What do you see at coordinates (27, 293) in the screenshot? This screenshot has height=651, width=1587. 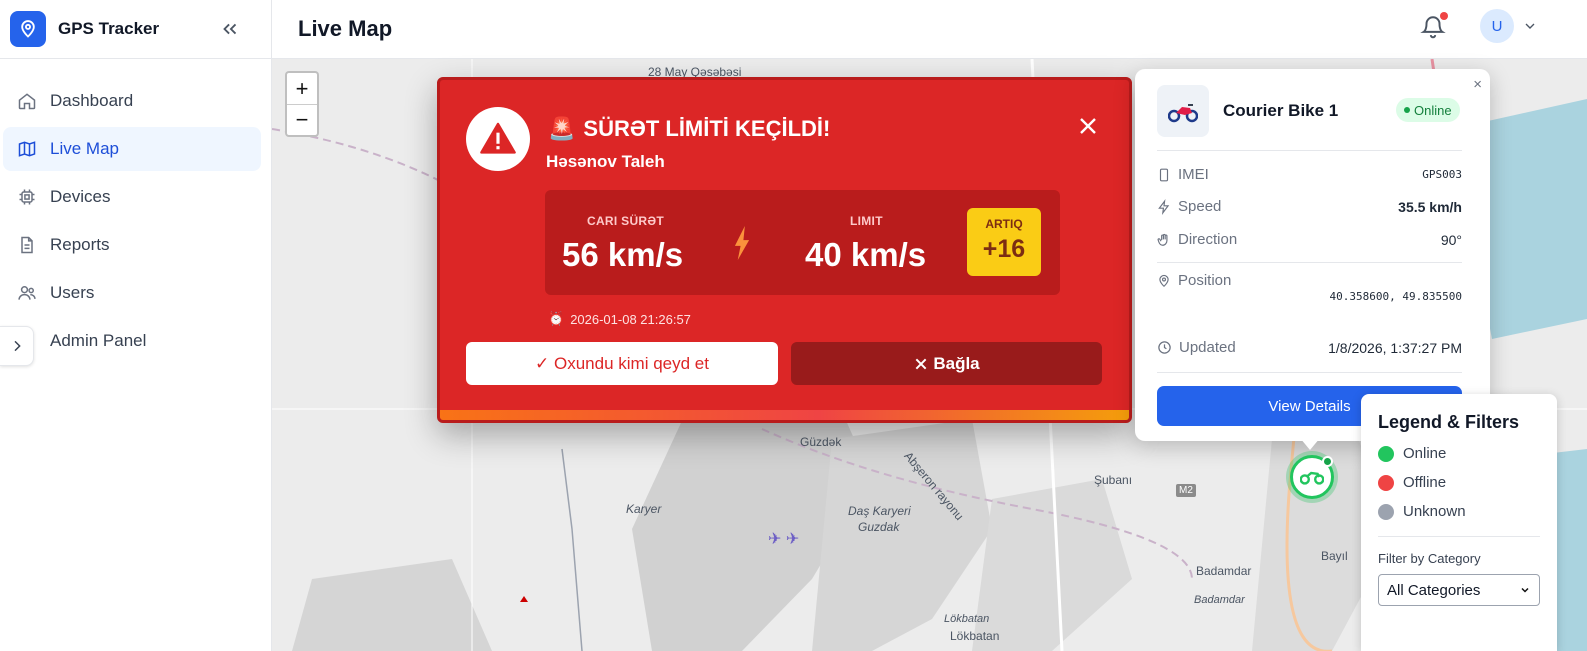 I see `users-icon` at bounding box center [27, 293].